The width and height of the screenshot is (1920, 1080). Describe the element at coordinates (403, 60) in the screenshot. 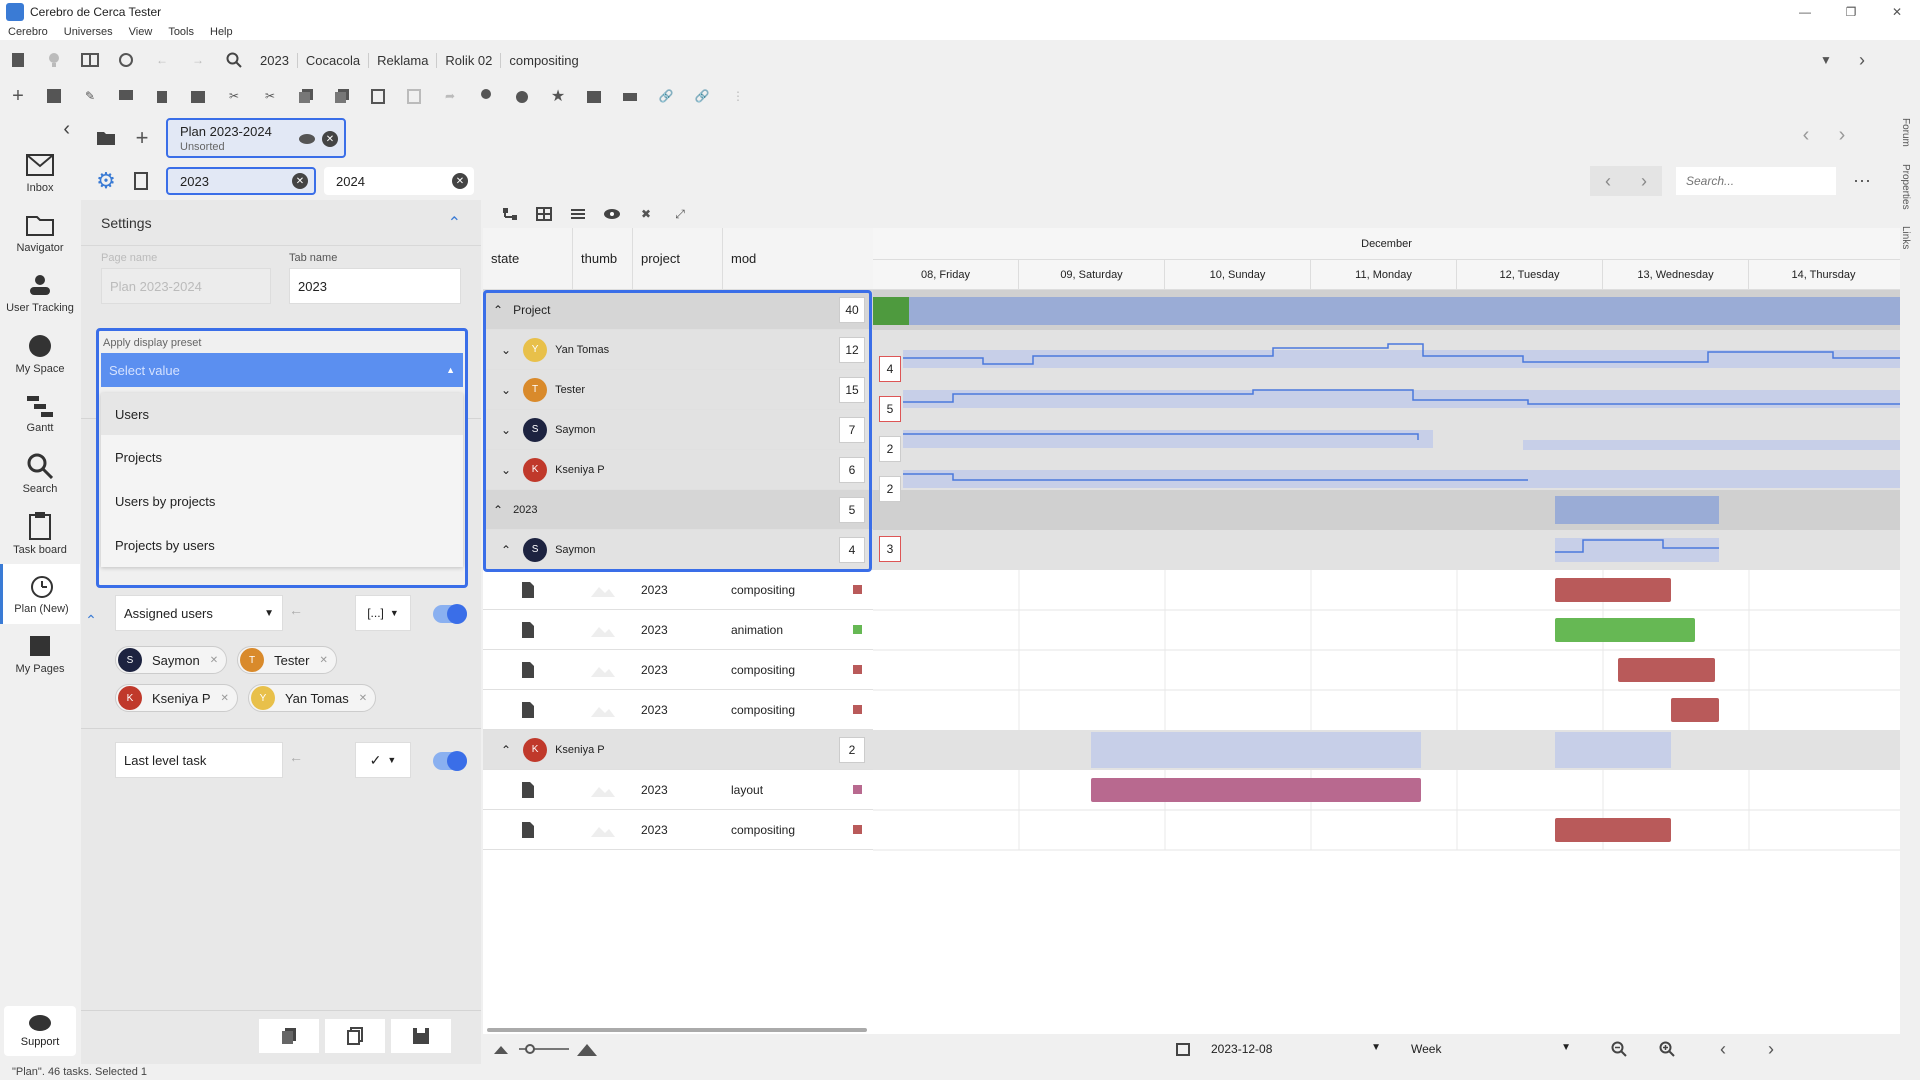

I see `breadcrumb-item: Reklama` at that location.